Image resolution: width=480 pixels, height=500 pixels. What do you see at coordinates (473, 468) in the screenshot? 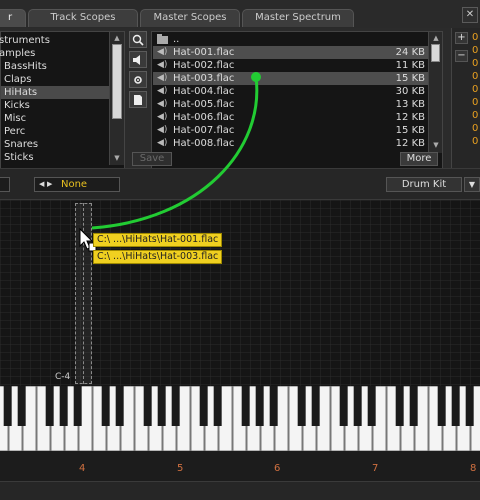
I see `octave-label: 8` at bounding box center [473, 468].